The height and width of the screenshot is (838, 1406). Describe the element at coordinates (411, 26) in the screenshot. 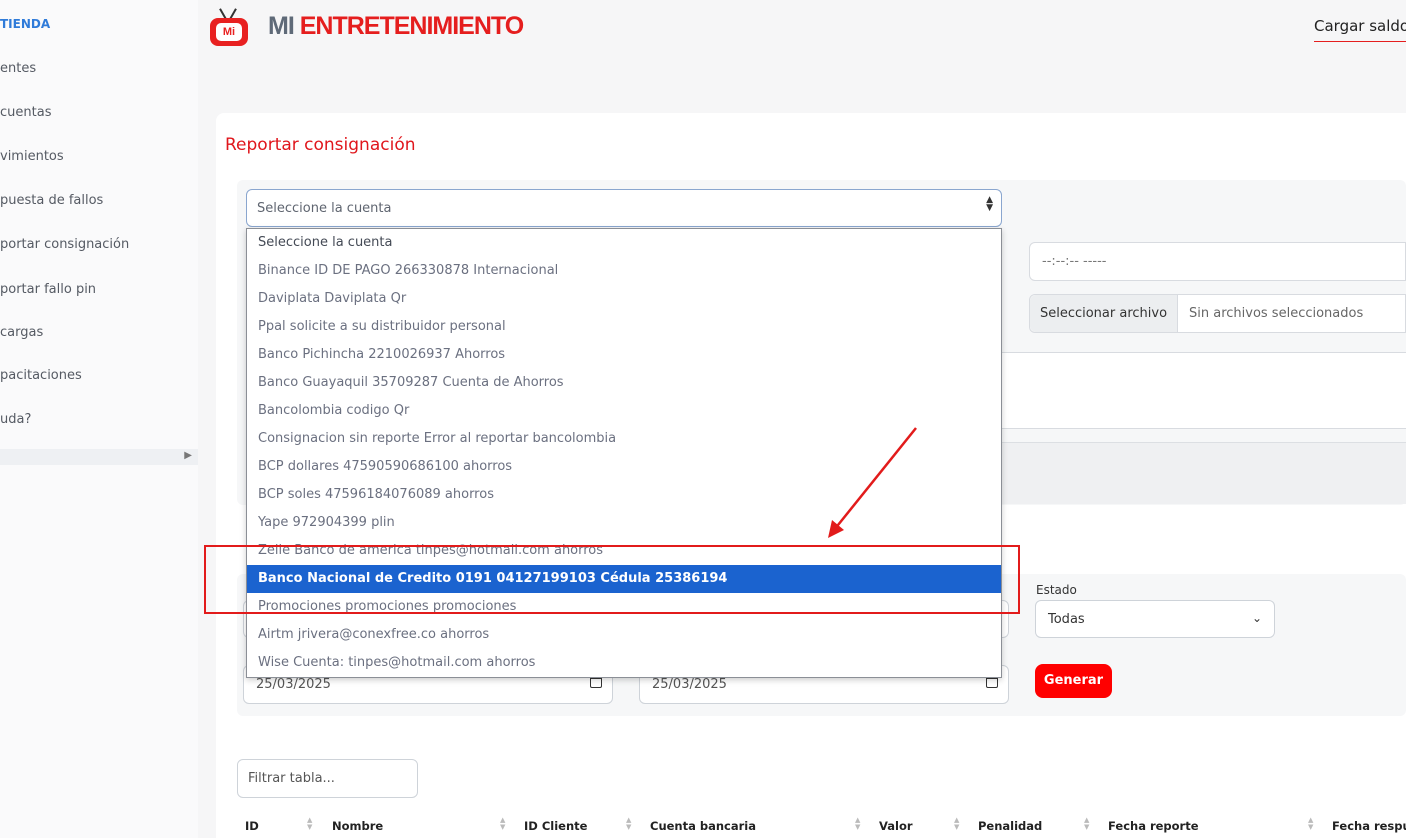

I see `brand-entretenimiento: ENTRETENIMIENTO` at that location.